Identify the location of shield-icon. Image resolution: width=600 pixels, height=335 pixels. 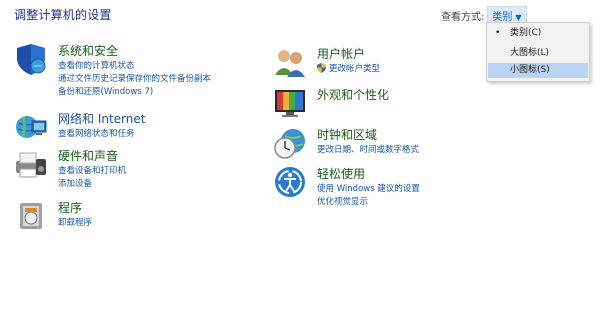
(31, 59).